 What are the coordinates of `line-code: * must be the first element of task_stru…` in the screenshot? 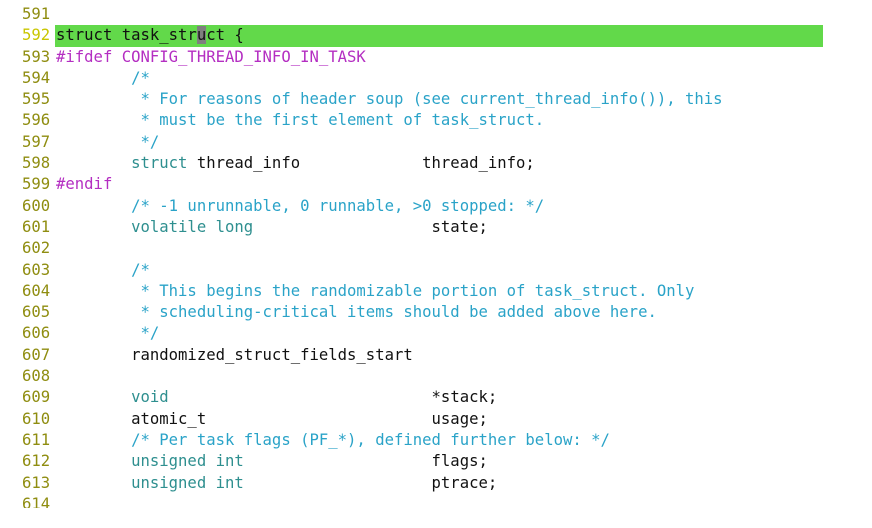 It's located at (300, 120).